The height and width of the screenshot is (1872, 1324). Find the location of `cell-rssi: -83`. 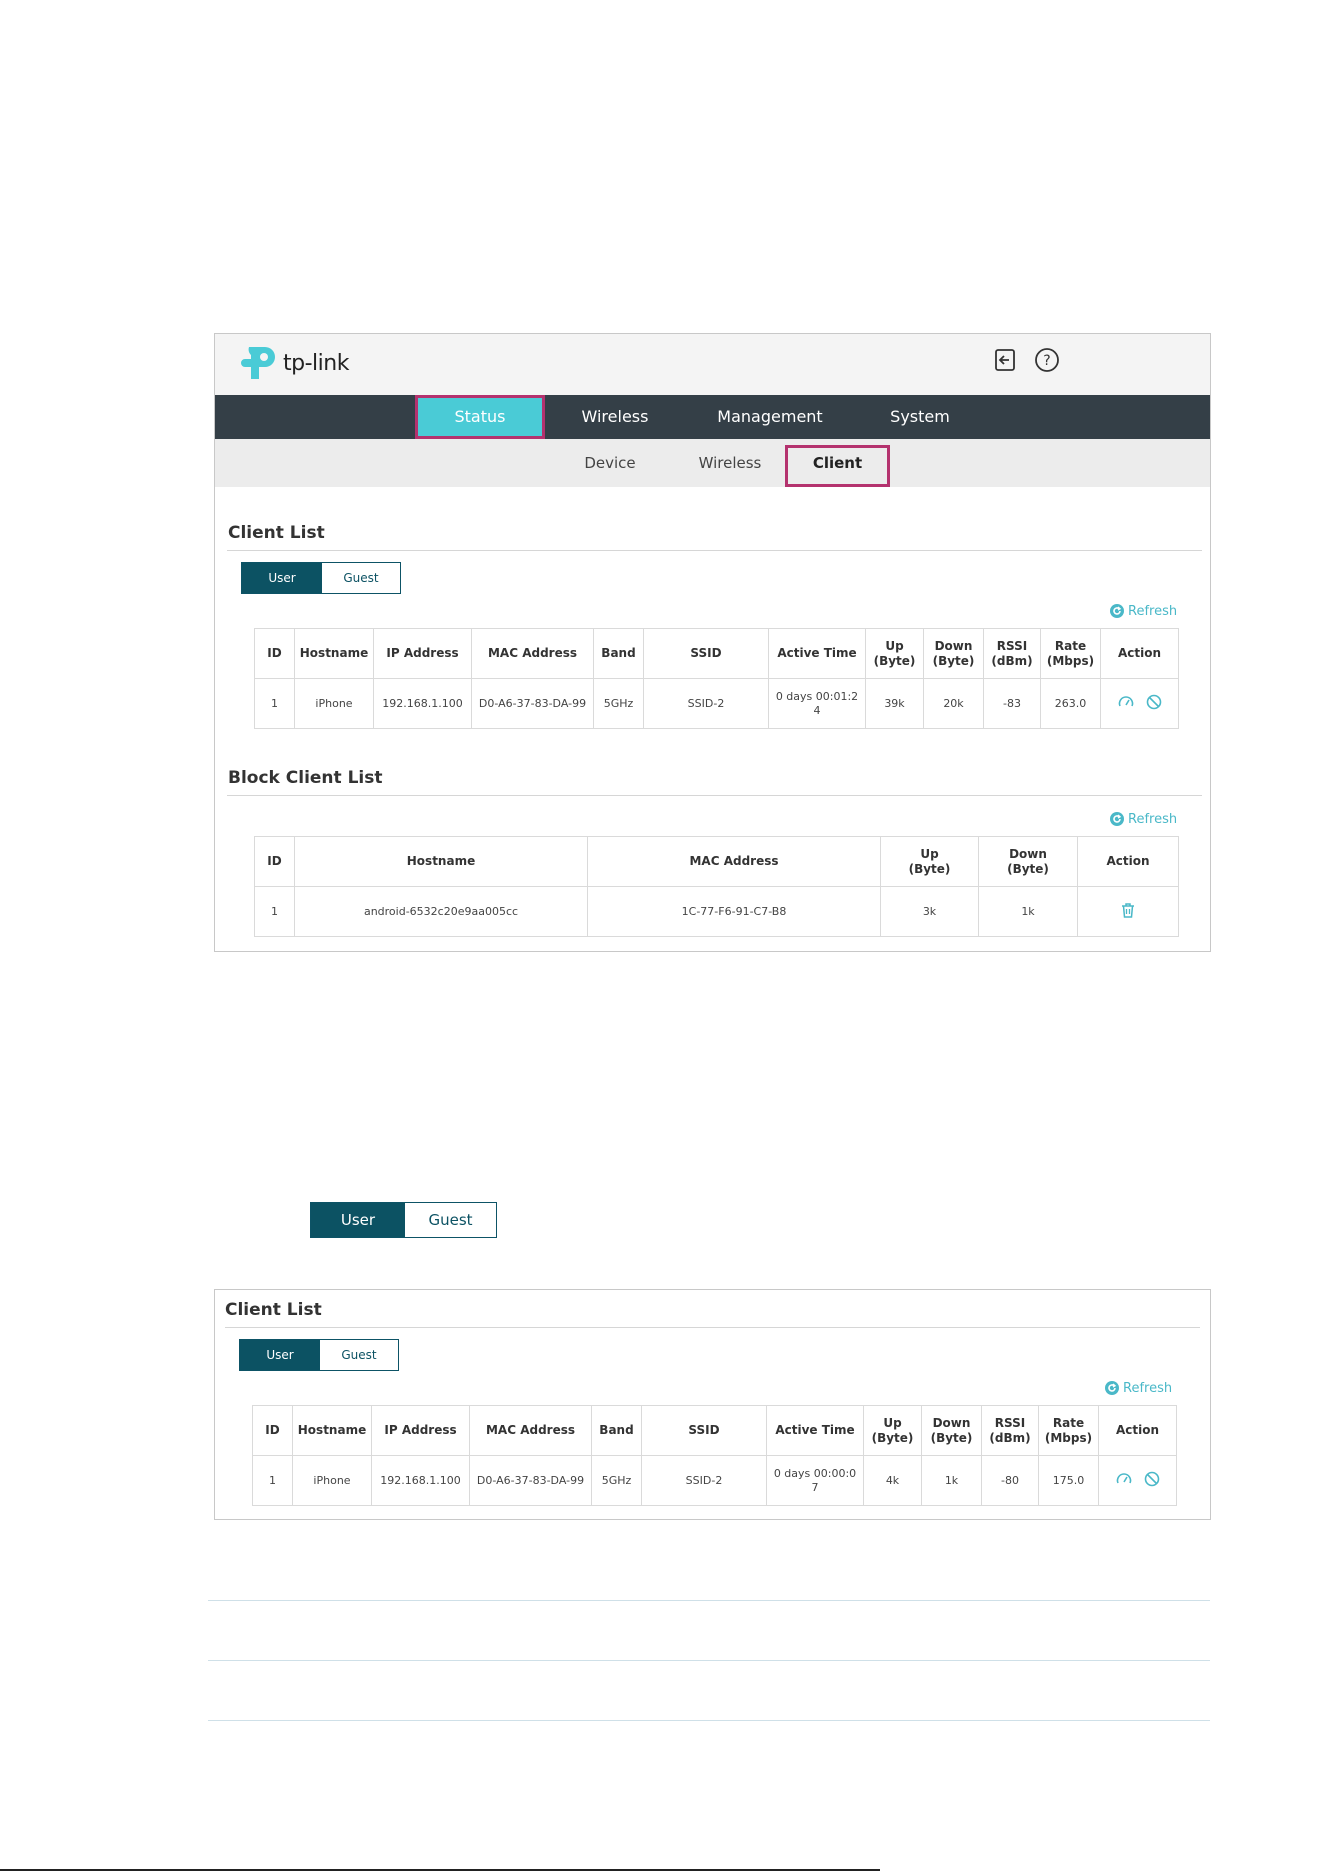

cell-rssi: -83 is located at coordinates (1012, 703).